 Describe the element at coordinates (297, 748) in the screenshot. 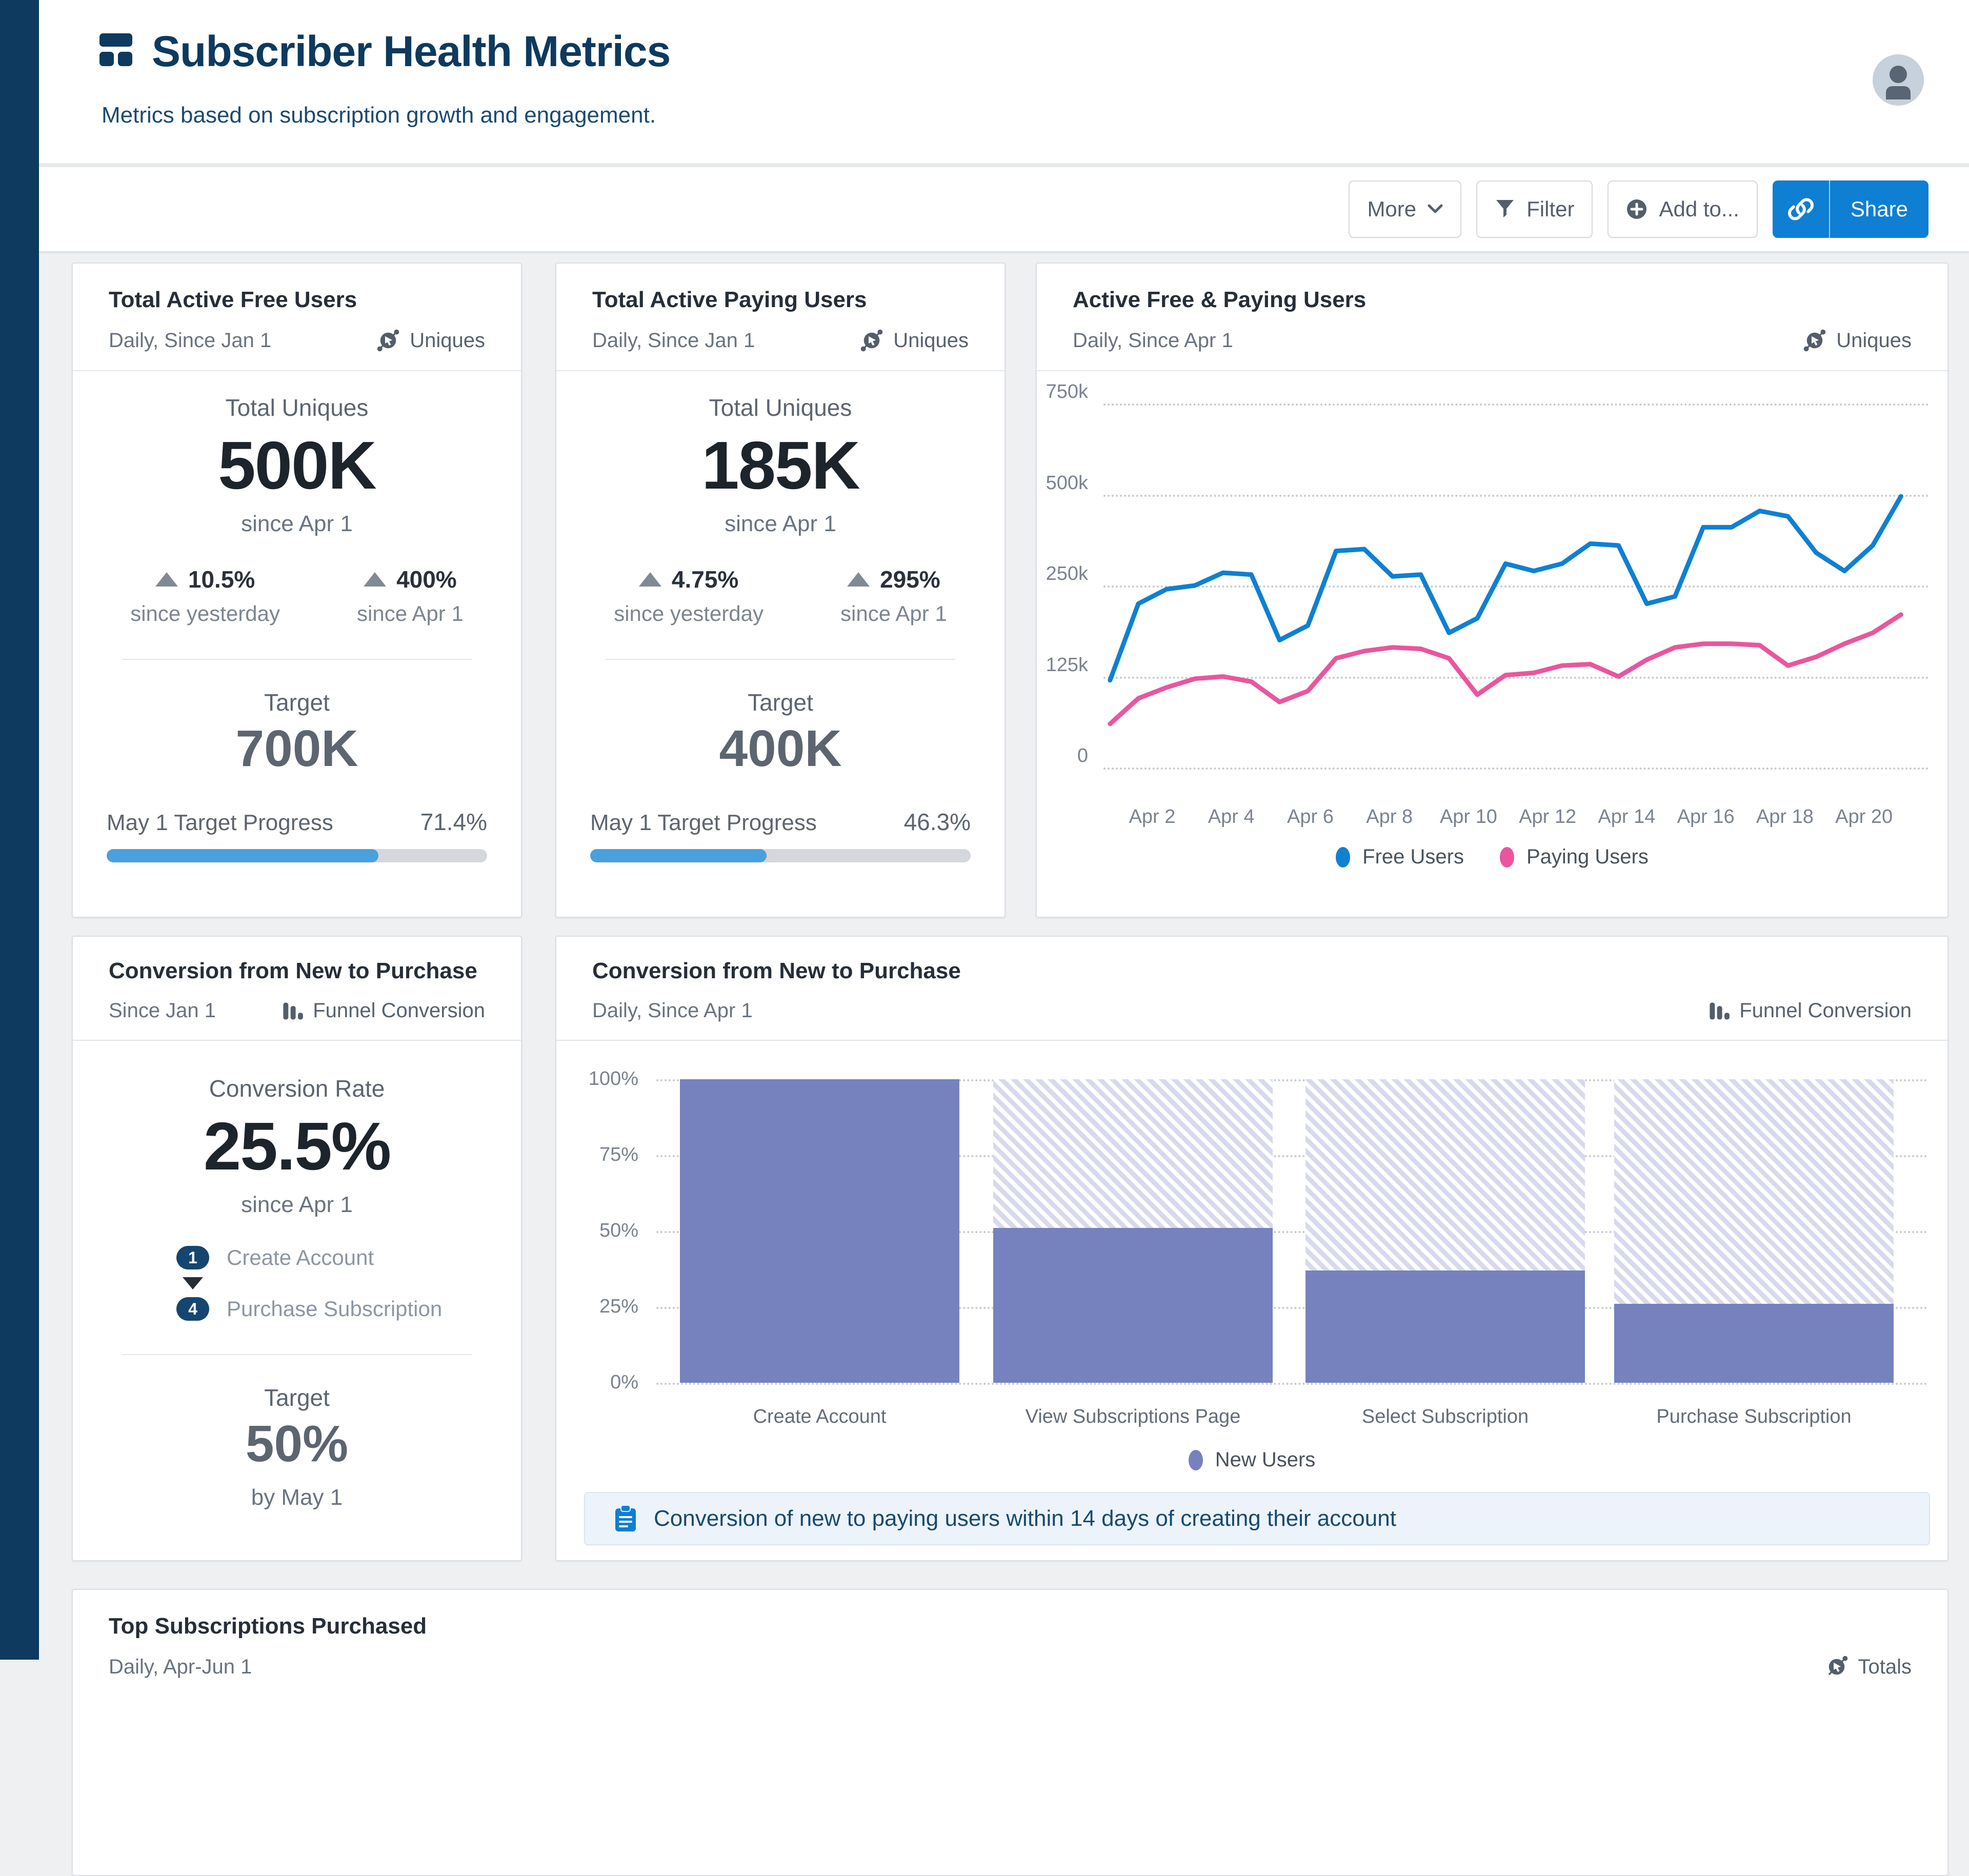

I see `target-value: 700K` at that location.